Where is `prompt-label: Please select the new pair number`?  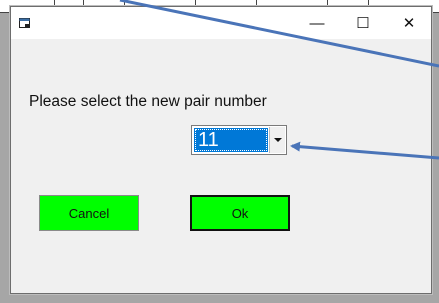
prompt-label: Please select the new pair number is located at coordinates (148, 101).